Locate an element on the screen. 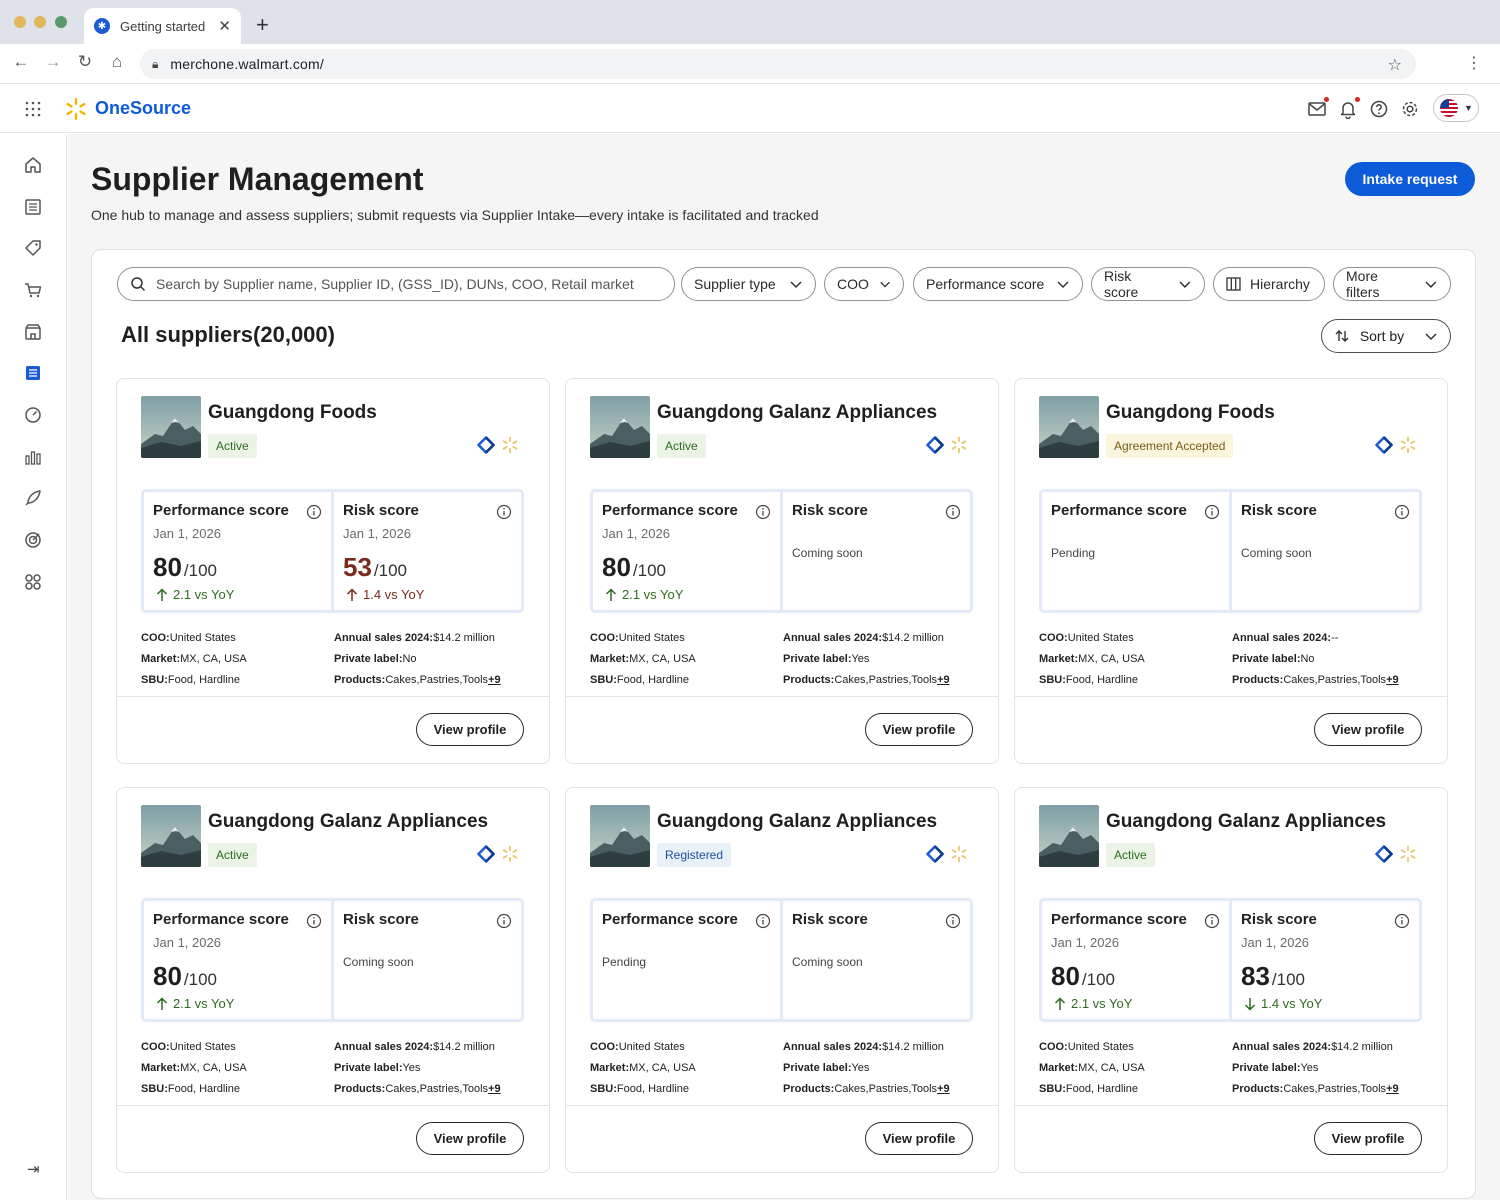 This screenshot has height=1200, width=1500. help-icon is located at coordinates (1379, 109).